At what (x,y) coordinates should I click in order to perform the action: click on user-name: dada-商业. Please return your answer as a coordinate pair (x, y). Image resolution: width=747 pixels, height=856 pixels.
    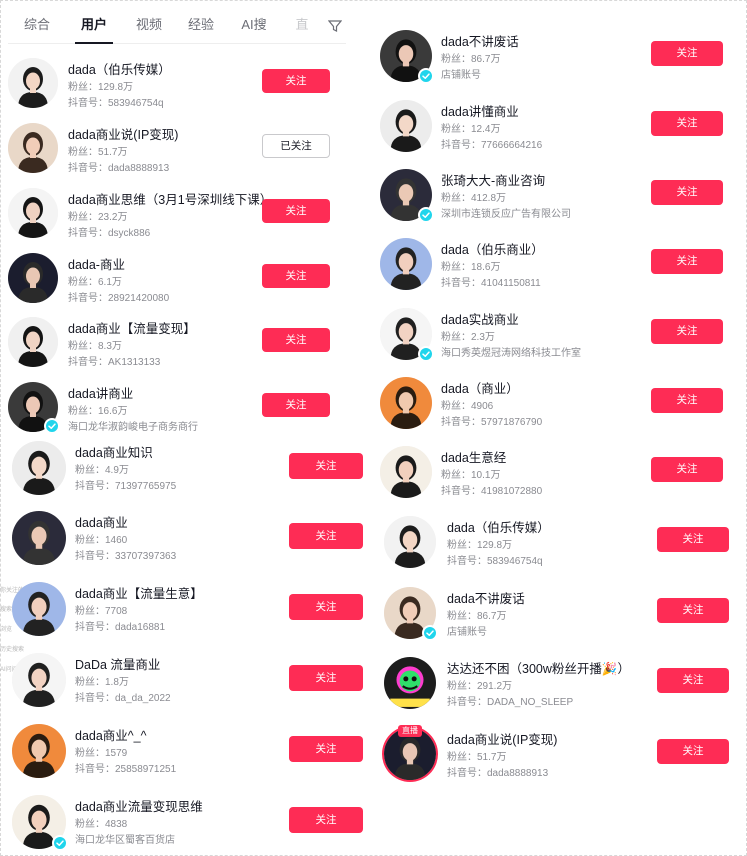
    Looking at the image, I should click on (96, 263).